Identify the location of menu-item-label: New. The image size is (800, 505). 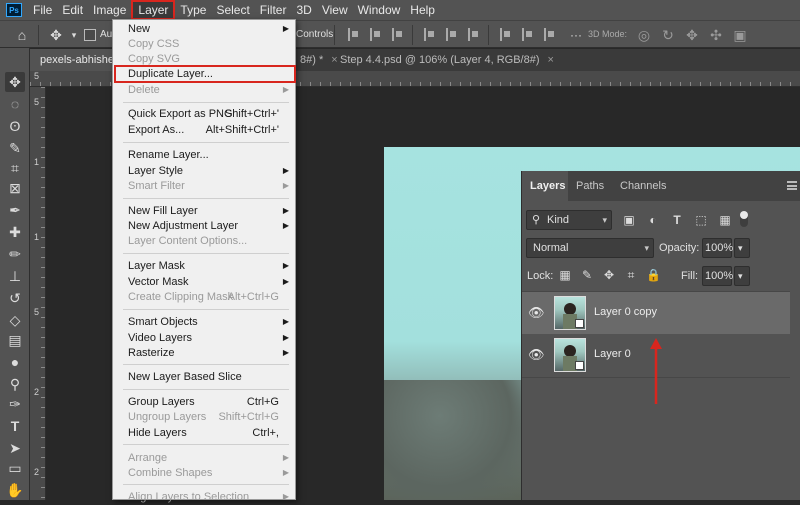
(139, 29).